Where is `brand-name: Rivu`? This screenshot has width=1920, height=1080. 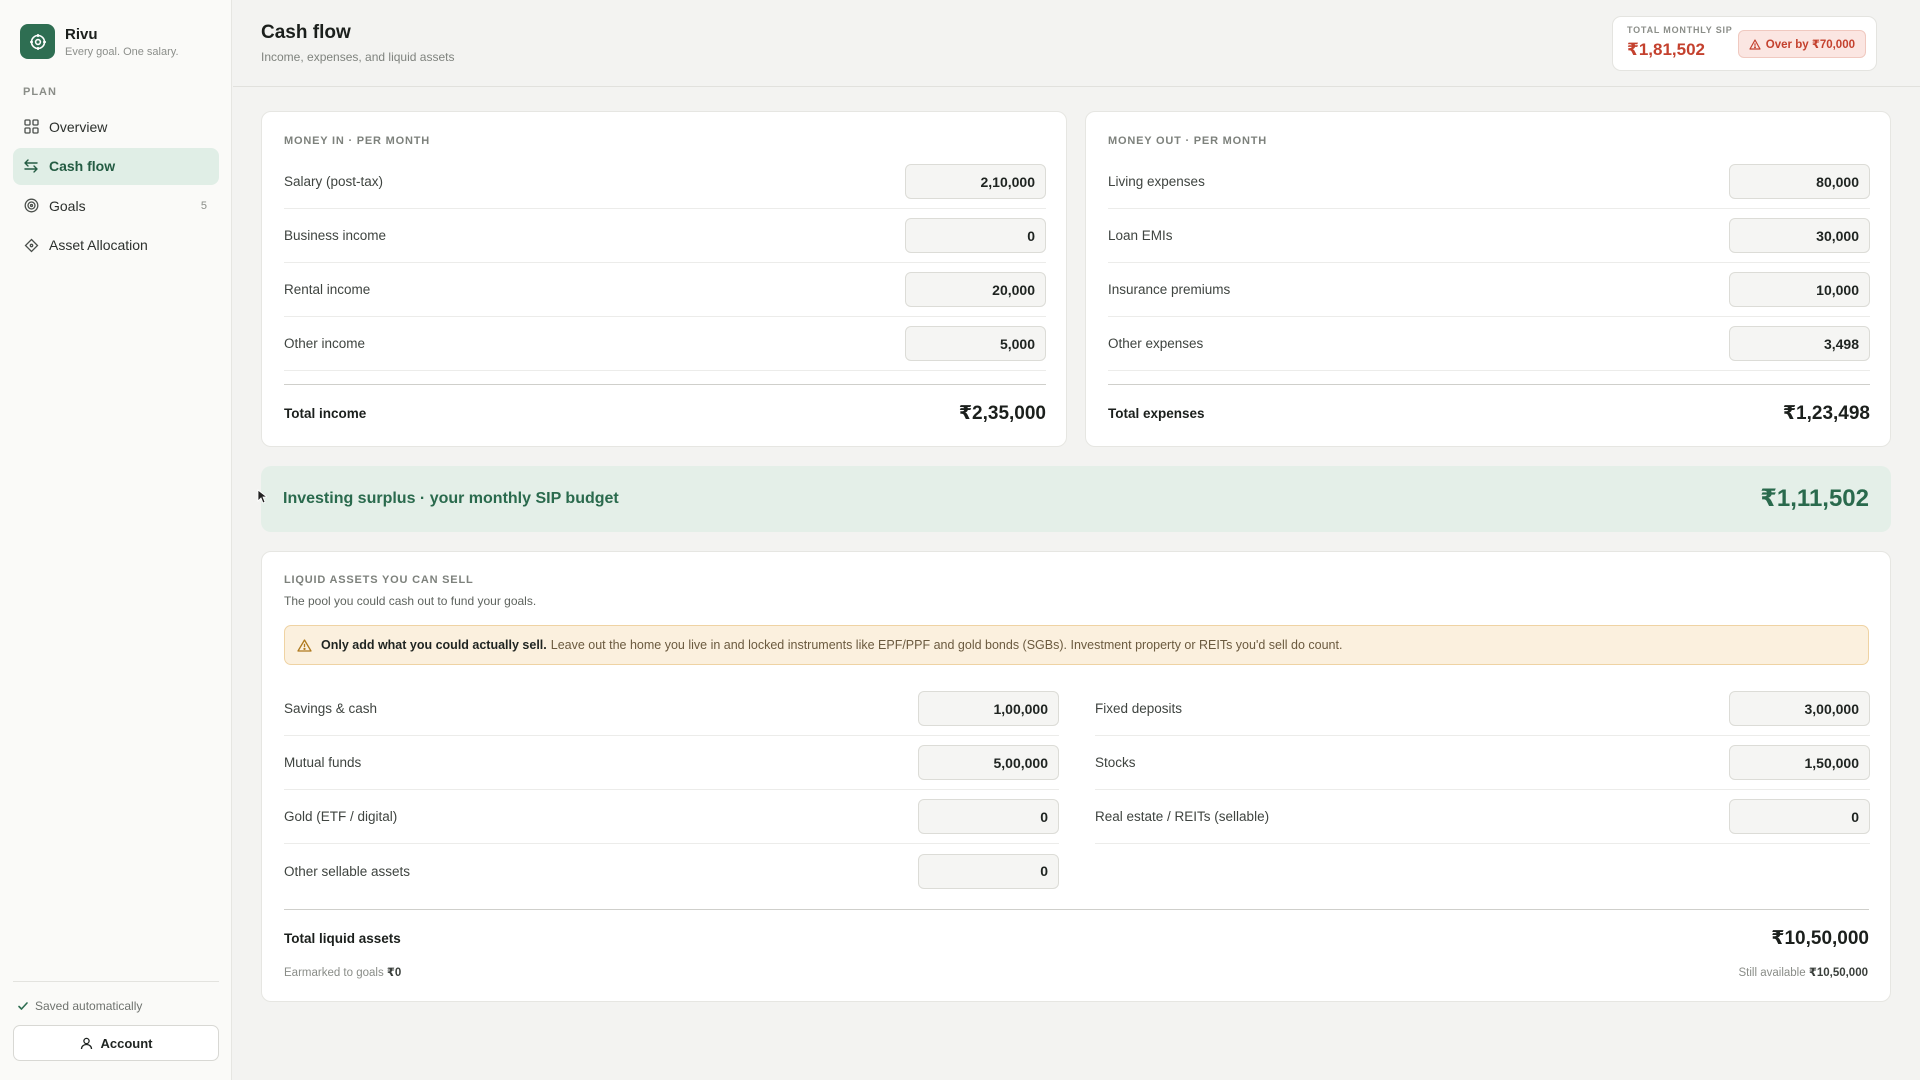 brand-name: Rivu is located at coordinates (81, 34).